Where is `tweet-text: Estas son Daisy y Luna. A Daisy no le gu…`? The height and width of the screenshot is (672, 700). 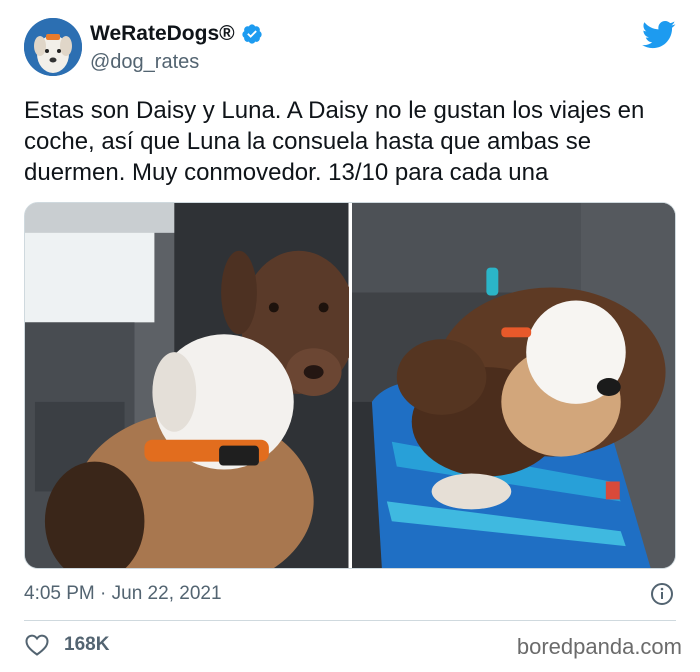
tweet-text: Estas son Daisy y Luna. A Daisy no le gu… is located at coordinates (334, 141).